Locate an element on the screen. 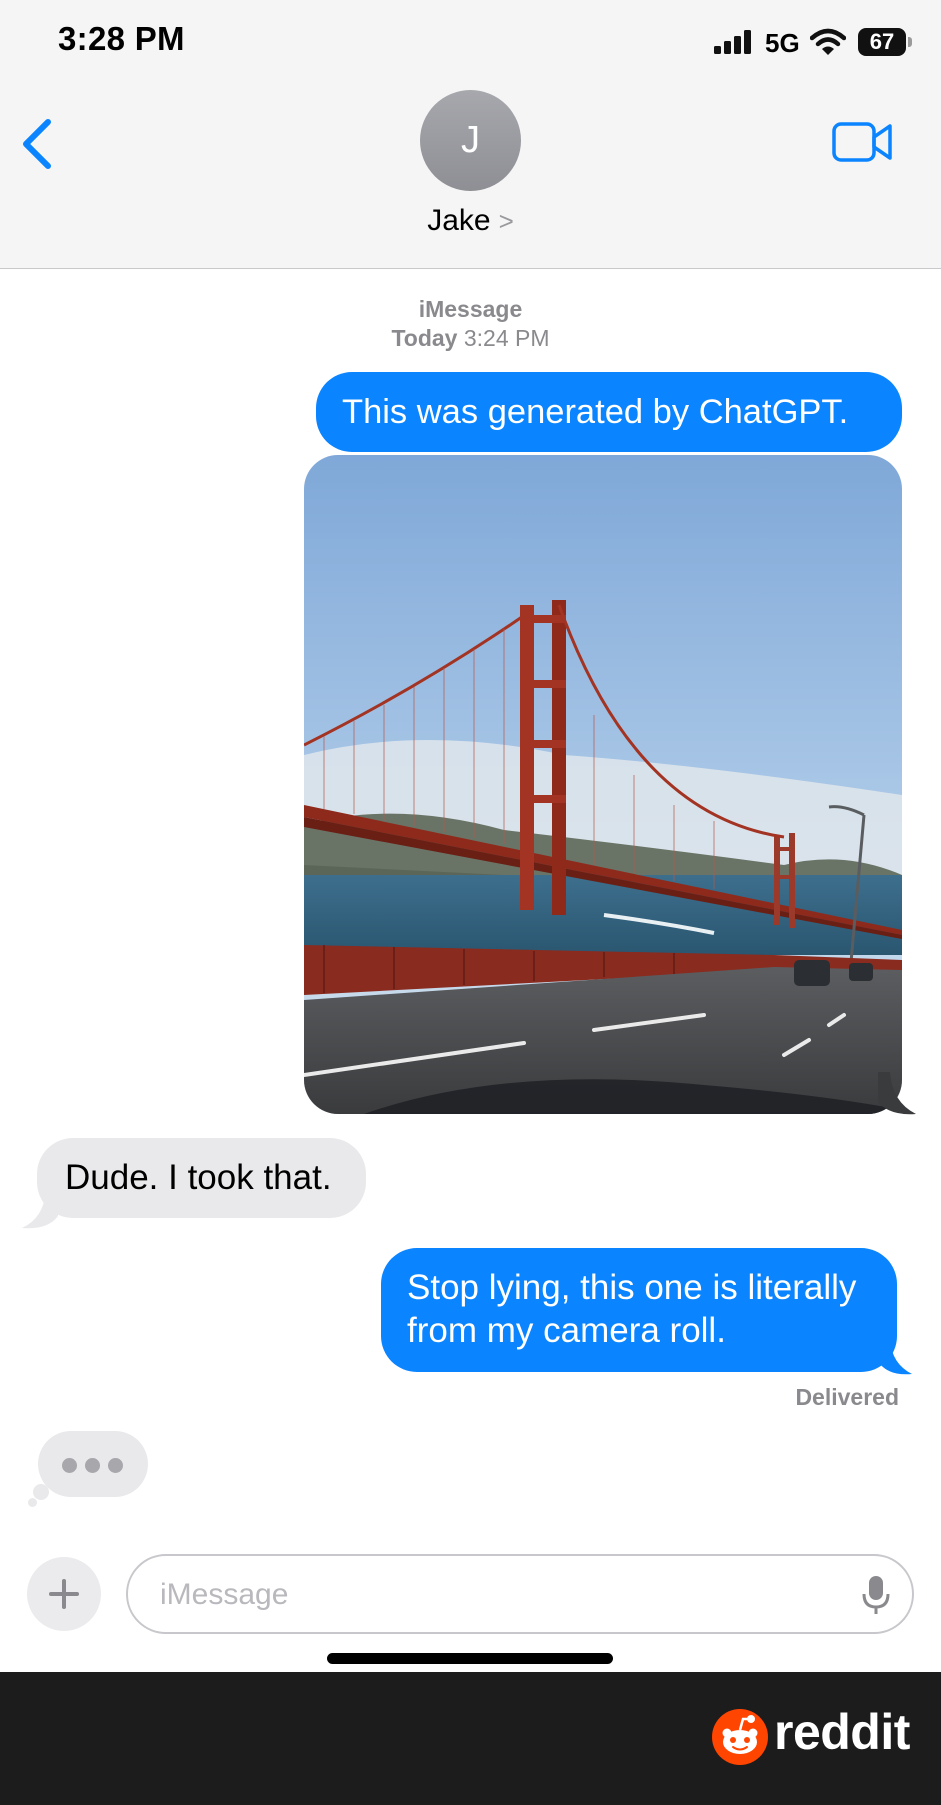 This screenshot has width=941, height=1805. wifi-icon is located at coordinates (828, 41).